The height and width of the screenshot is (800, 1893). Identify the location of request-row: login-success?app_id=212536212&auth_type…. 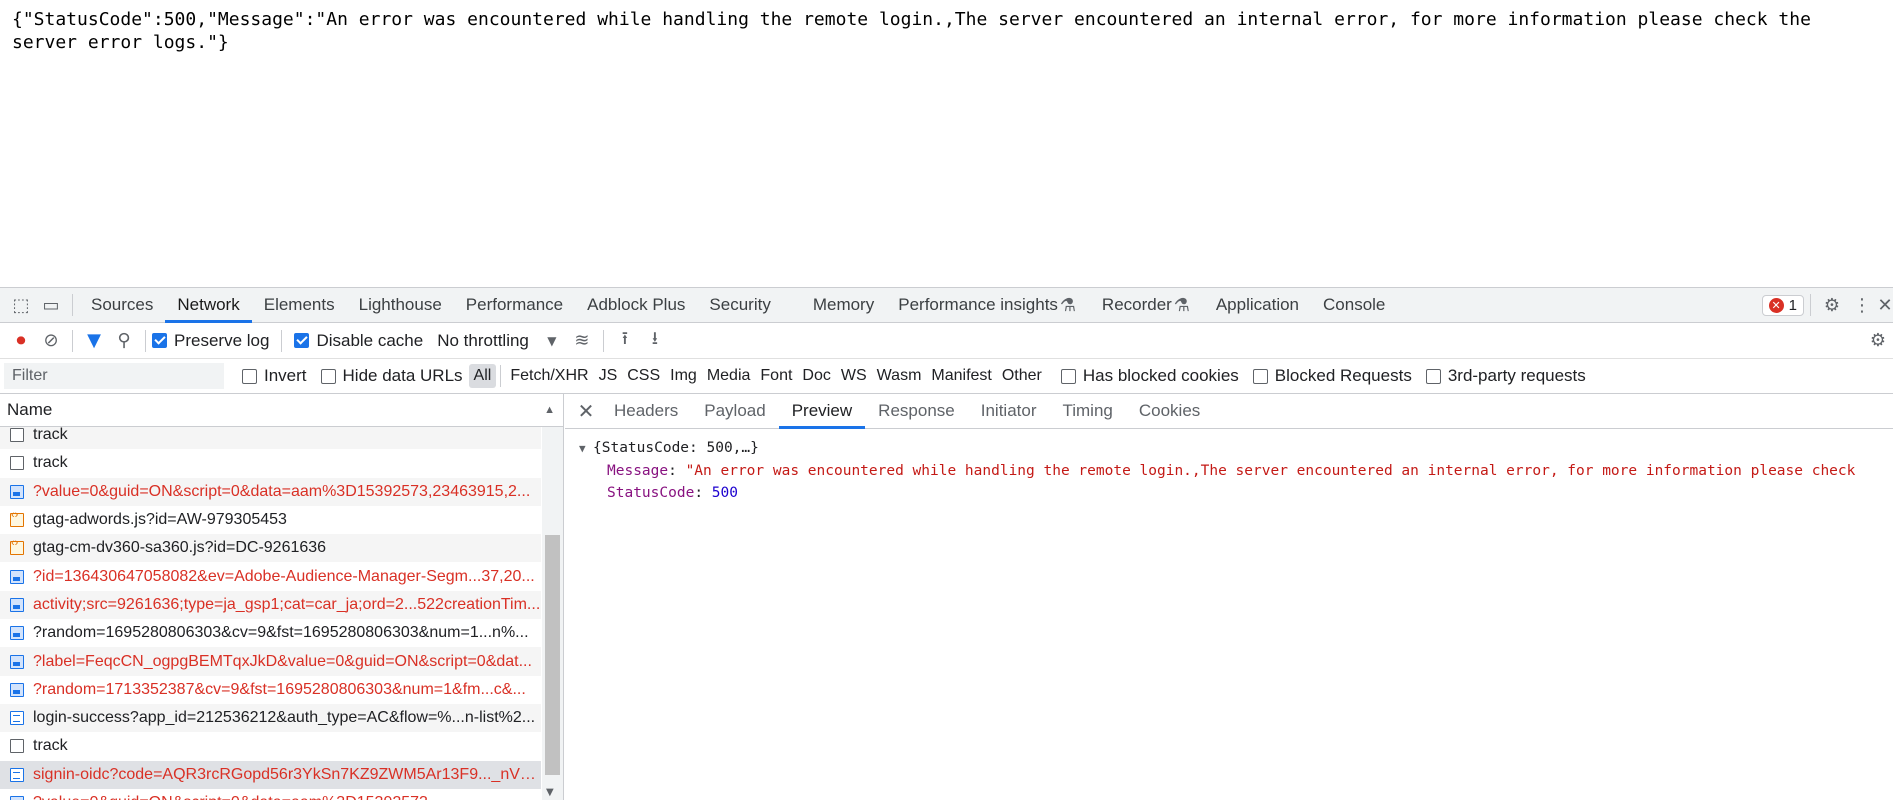
(270, 718).